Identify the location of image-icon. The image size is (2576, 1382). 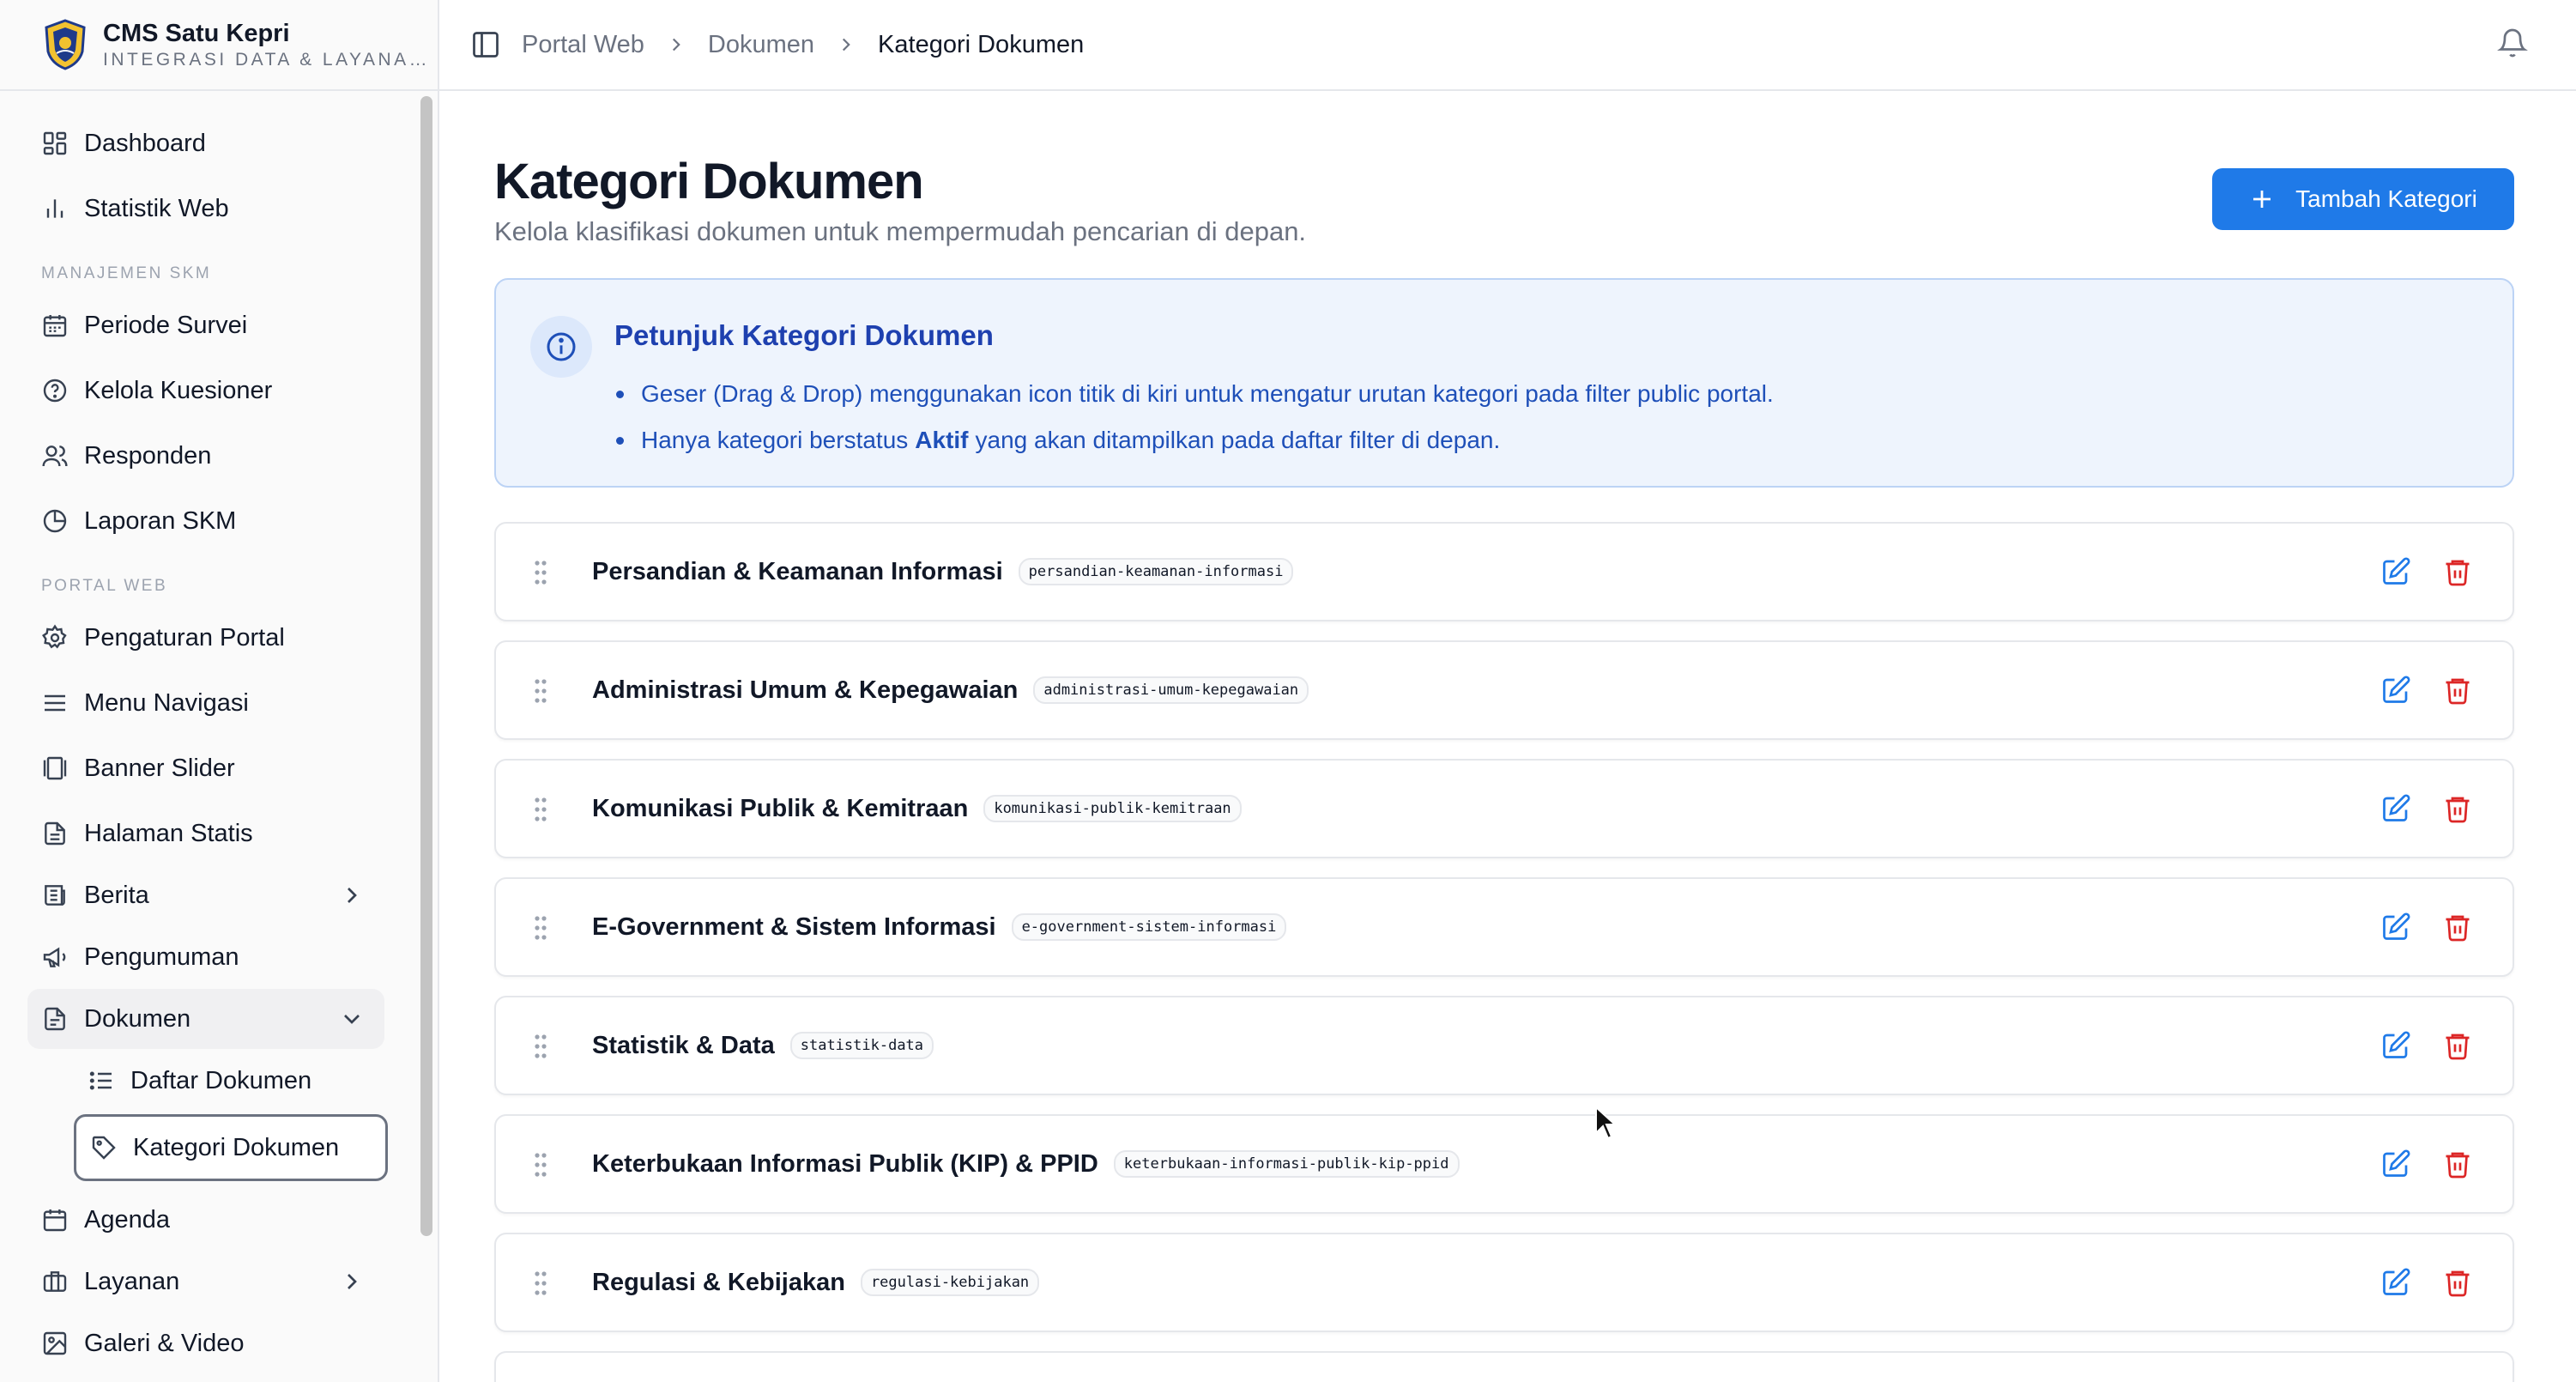
(55, 1343).